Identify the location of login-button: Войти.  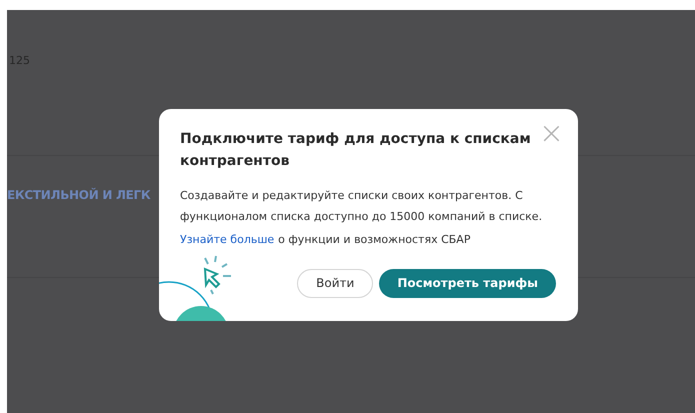
(335, 283).